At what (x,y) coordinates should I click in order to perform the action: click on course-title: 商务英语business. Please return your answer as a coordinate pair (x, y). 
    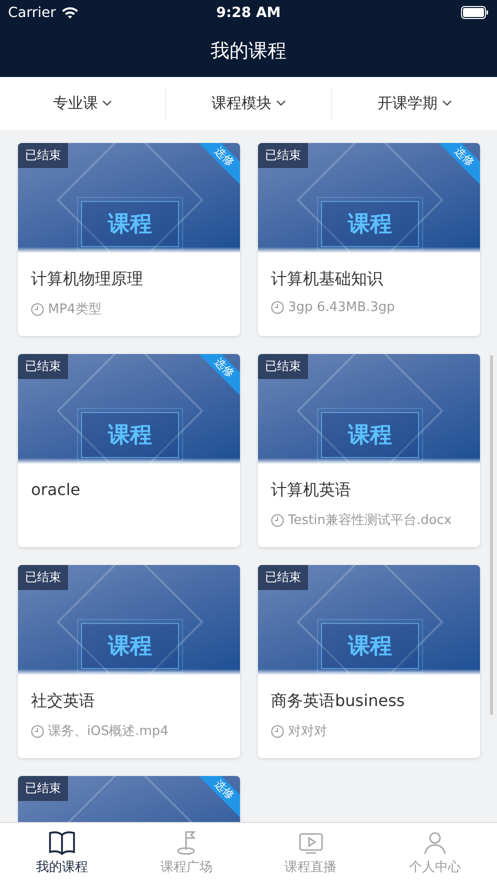
    Looking at the image, I should click on (338, 701).